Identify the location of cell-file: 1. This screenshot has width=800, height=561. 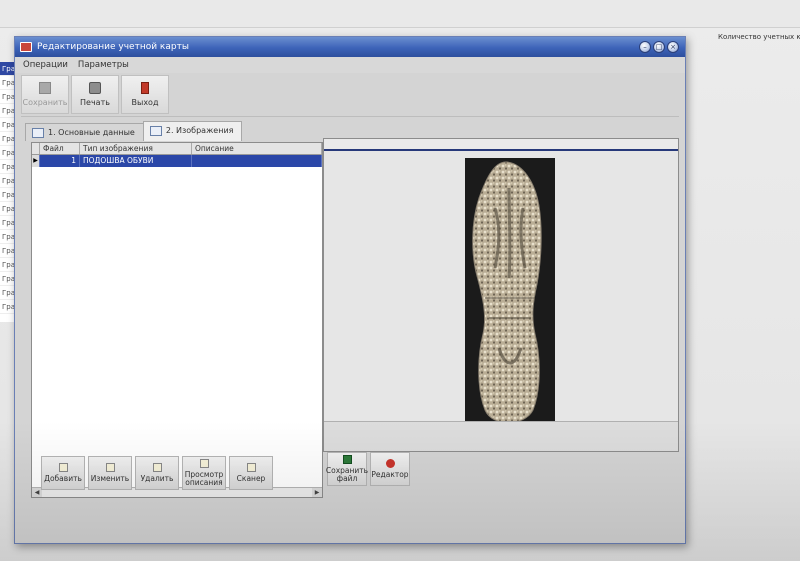
(60, 161).